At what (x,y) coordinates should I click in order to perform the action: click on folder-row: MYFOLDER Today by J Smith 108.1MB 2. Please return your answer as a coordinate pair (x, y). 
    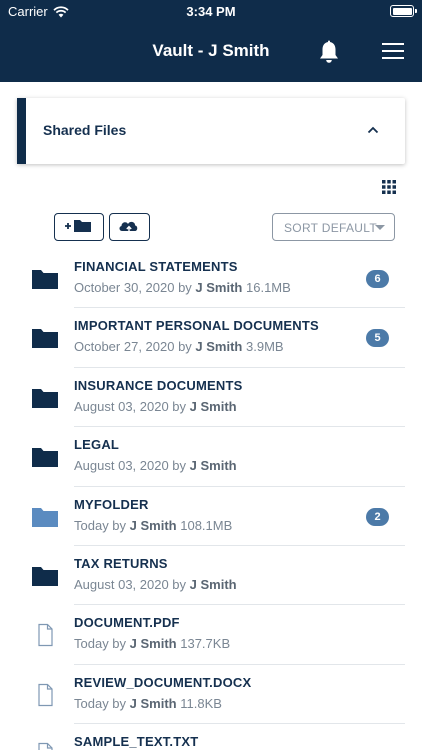
    Looking at the image, I should click on (211, 516).